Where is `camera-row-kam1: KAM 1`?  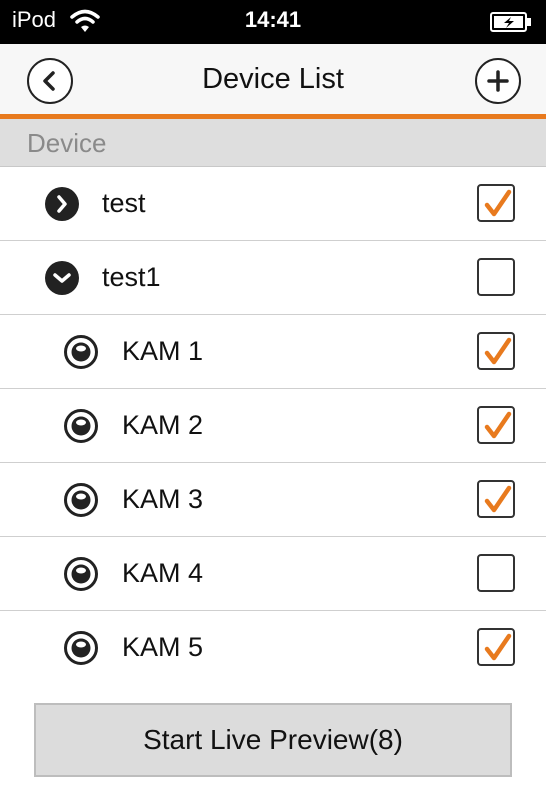
camera-row-kam1: KAM 1 is located at coordinates (273, 352).